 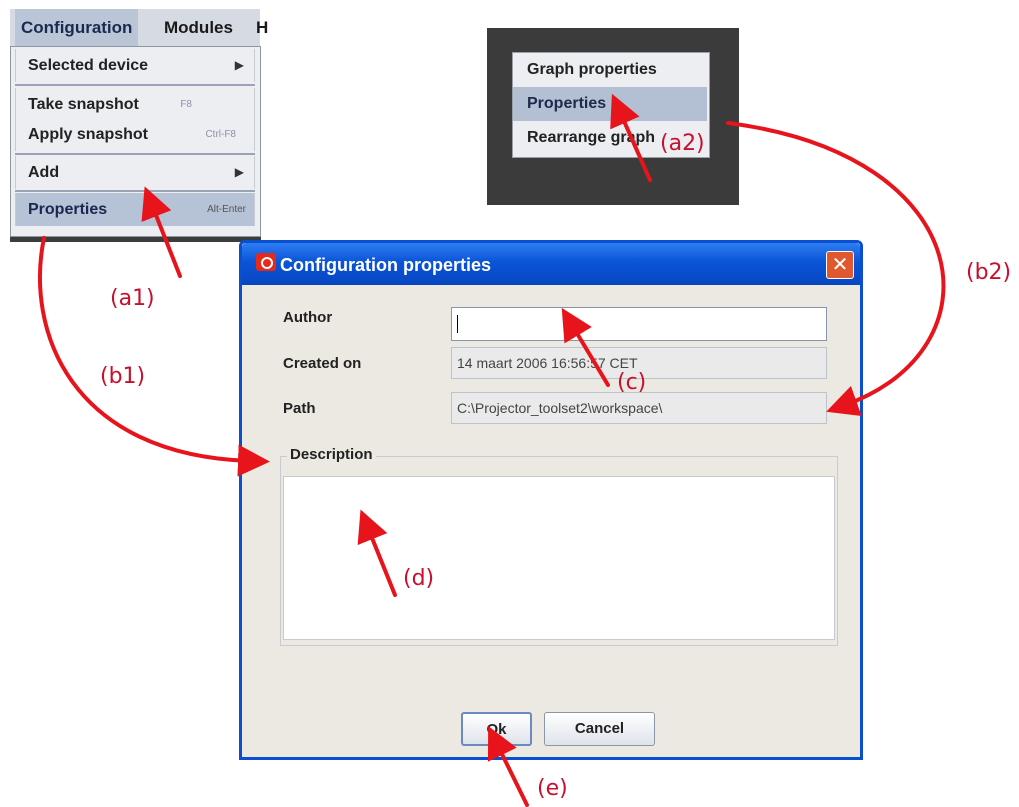 What do you see at coordinates (552, 788) in the screenshot?
I see `annotation-e: (e)` at bounding box center [552, 788].